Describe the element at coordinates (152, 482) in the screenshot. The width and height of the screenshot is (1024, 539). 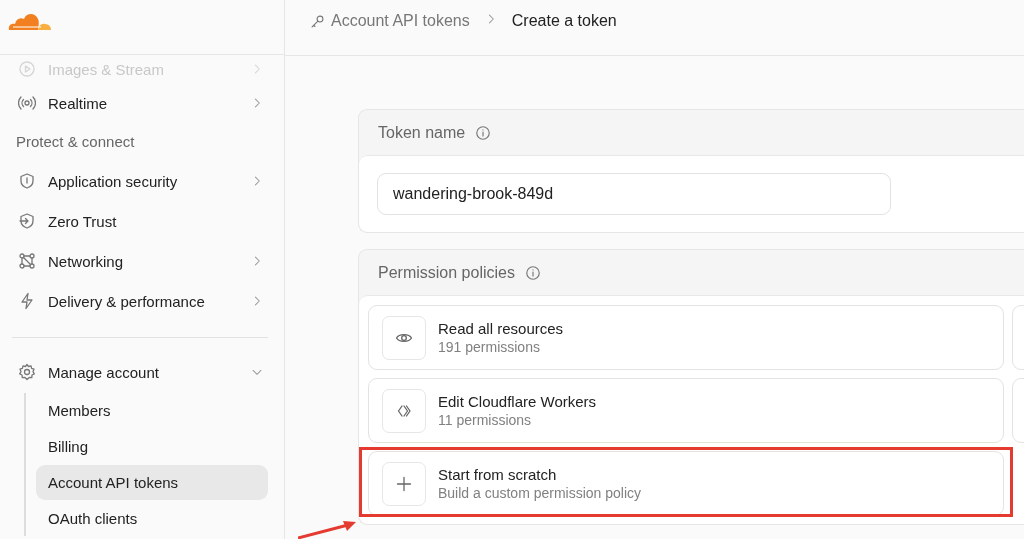
I see `sidebar-subitem: Account API tokens` at that location.